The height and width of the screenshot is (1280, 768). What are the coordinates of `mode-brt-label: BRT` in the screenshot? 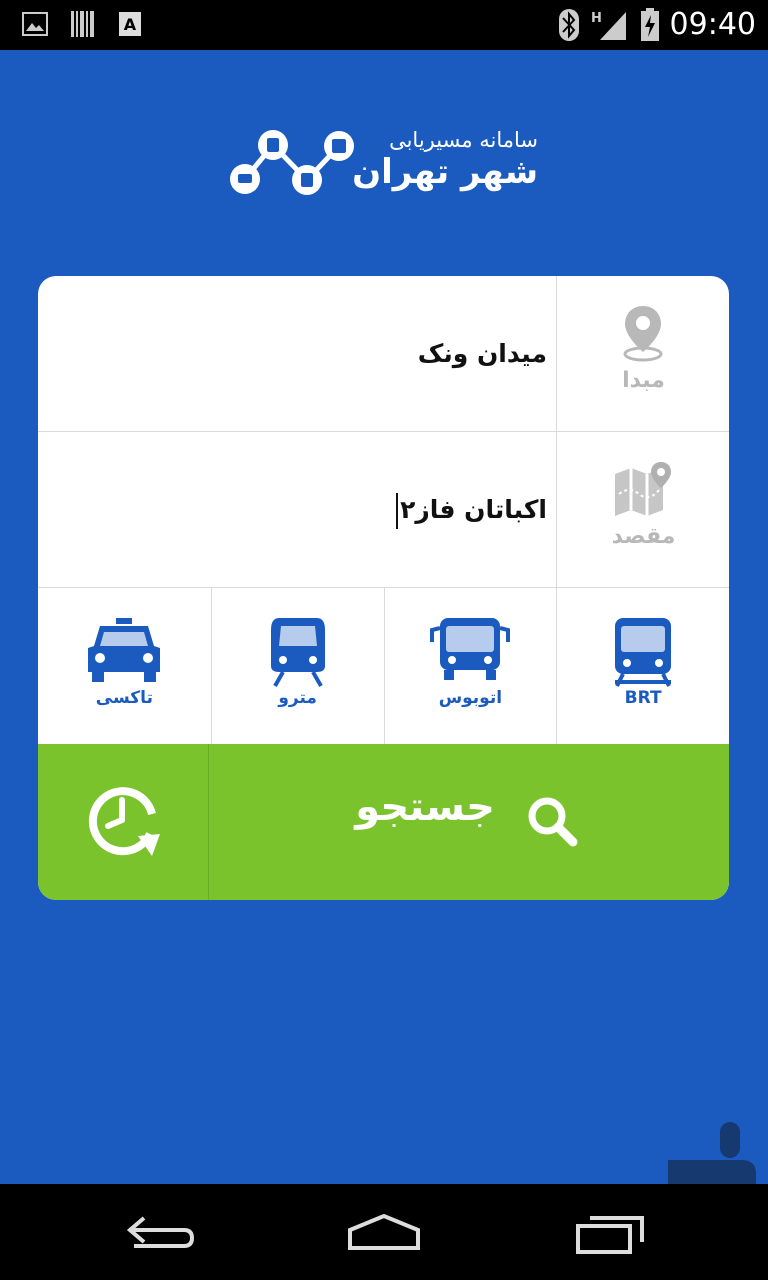 It's located at (643, 698).